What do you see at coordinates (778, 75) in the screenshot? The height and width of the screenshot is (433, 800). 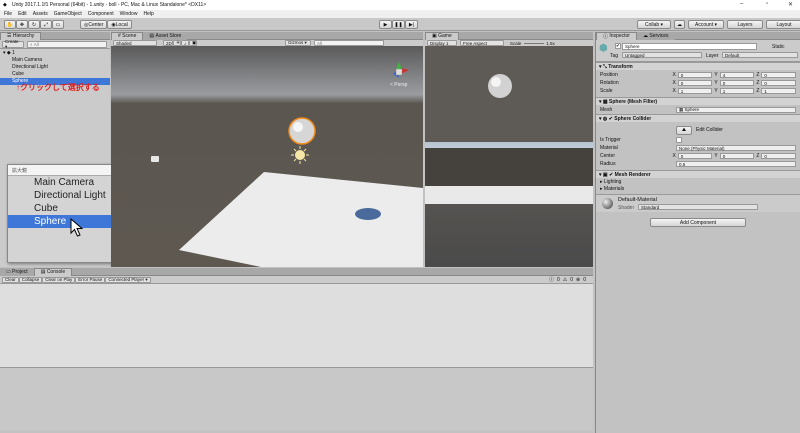 I see `position-z-field: 0` at bounding box center [778, 75].